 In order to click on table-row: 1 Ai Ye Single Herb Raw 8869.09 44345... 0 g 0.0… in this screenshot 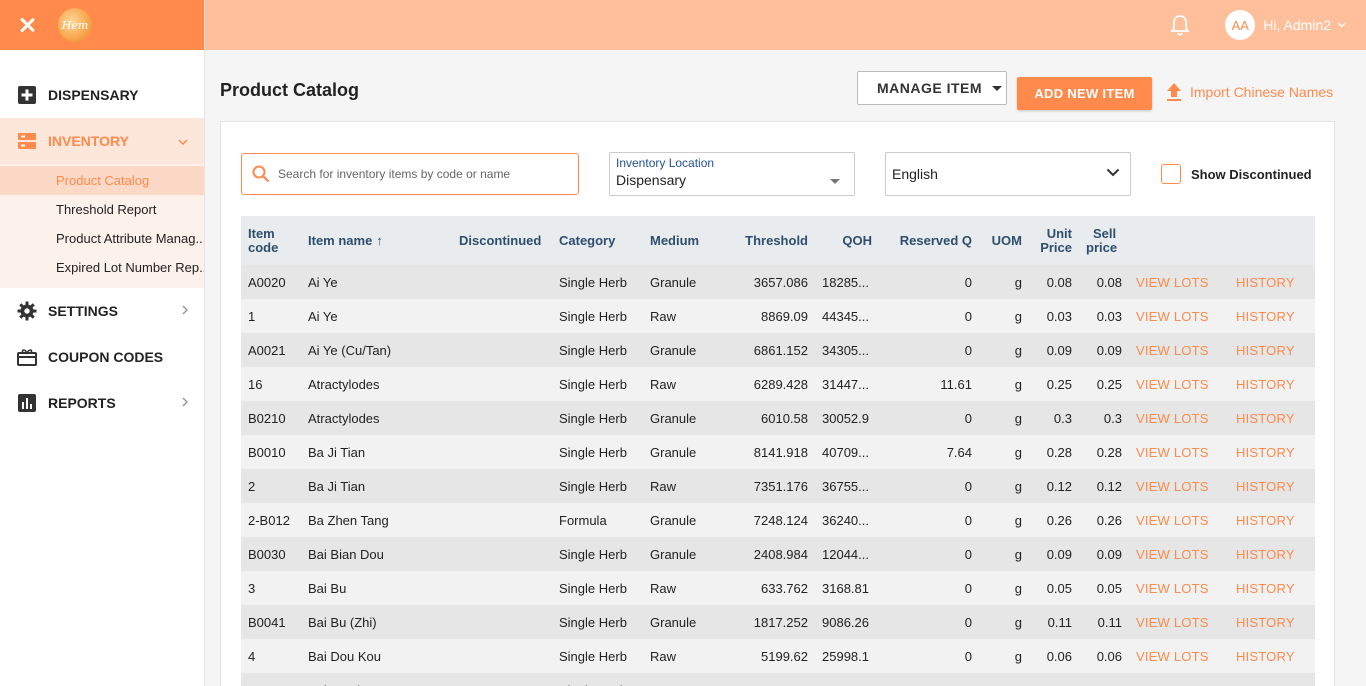, I will do `click(778, 316)`.